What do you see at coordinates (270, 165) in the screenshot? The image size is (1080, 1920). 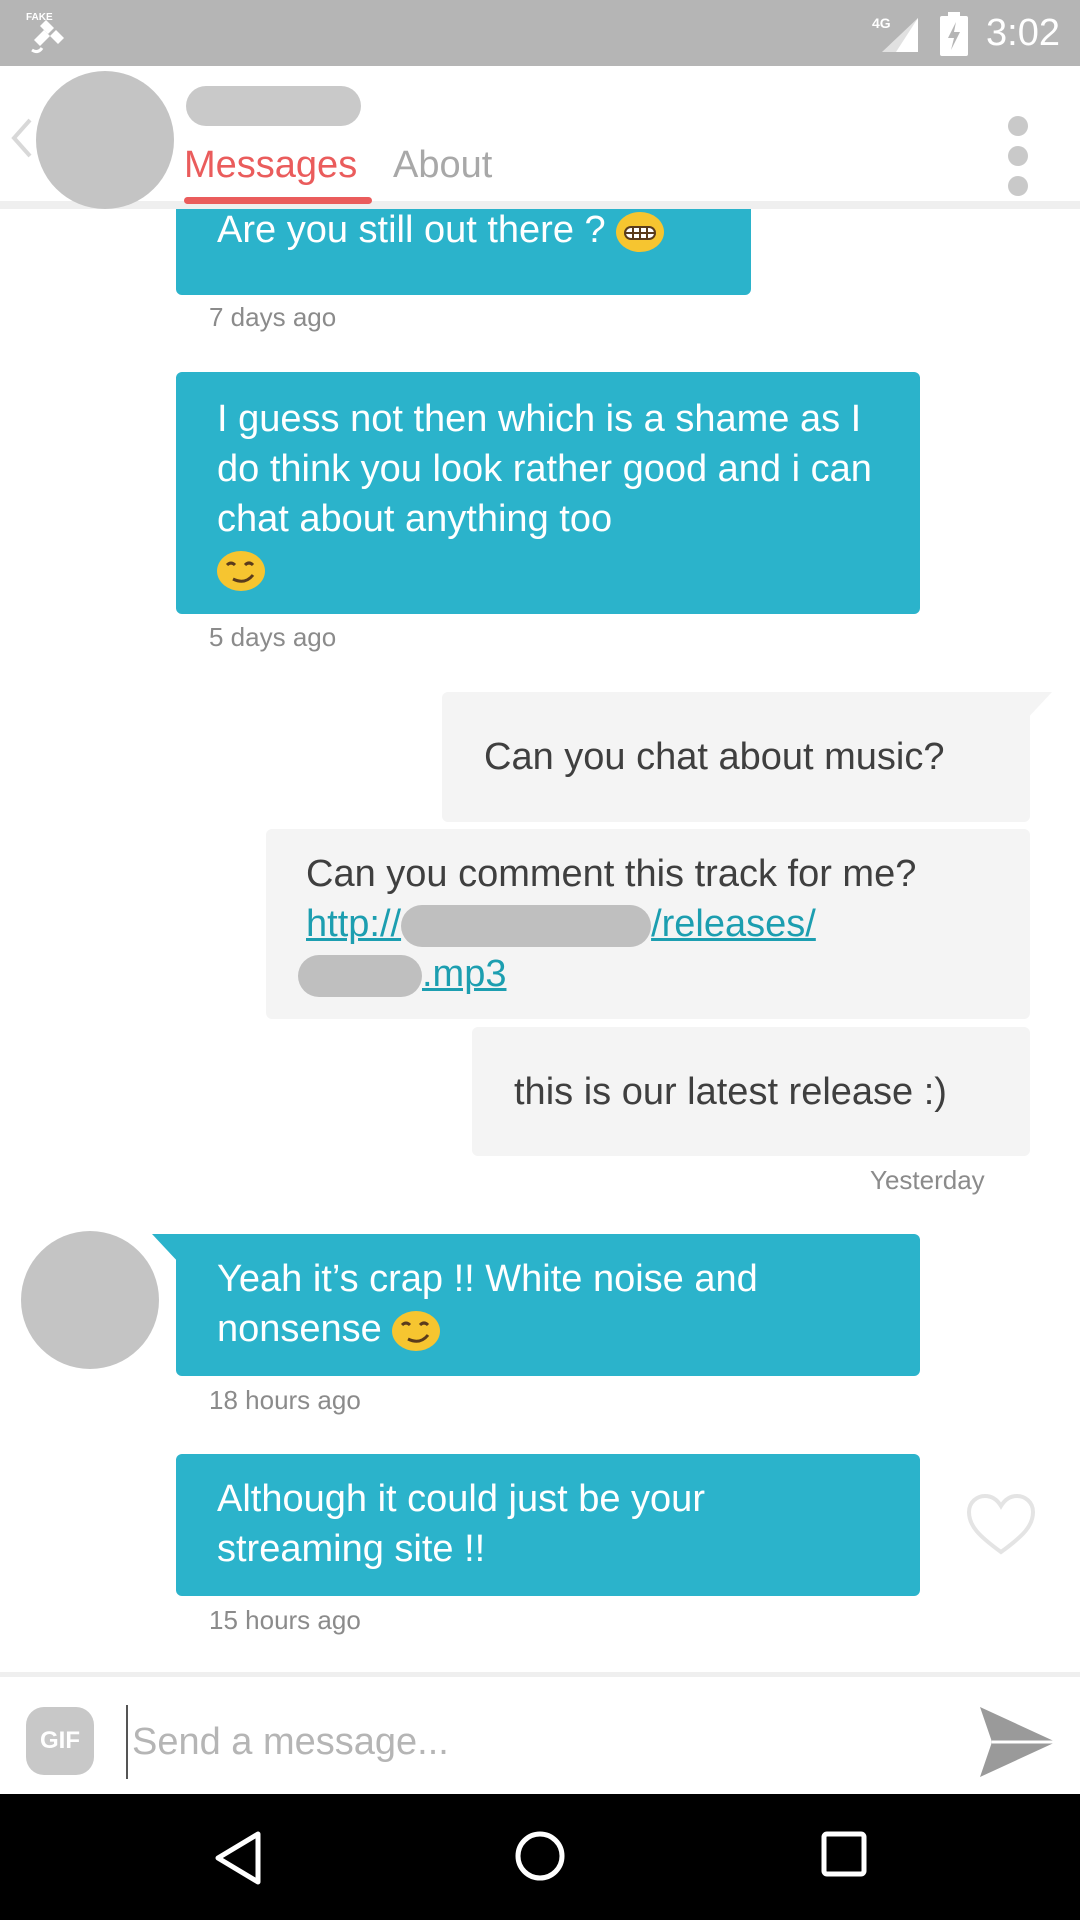 I see `tab-messages: Messages` at bounding box center [270, 165].